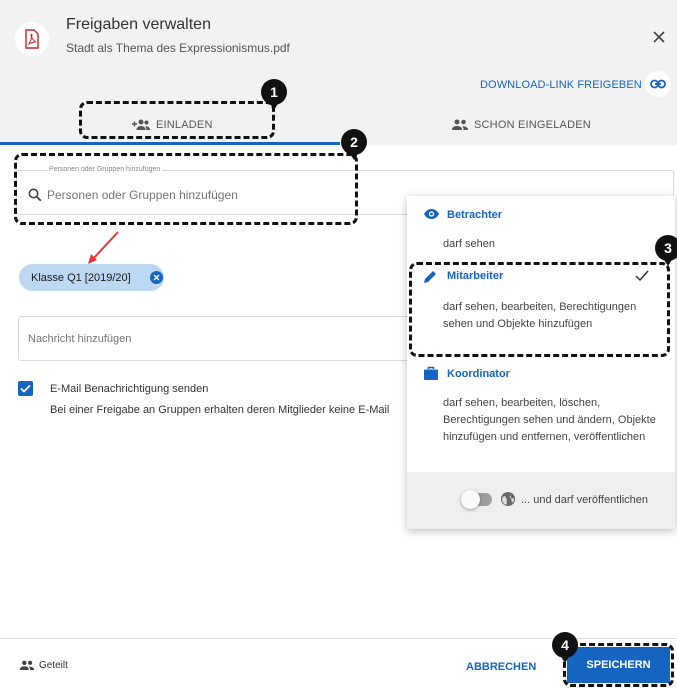 The height and width of the screenshot is (688, 677). I want to click on checkmark-icon, so click(25, 388).